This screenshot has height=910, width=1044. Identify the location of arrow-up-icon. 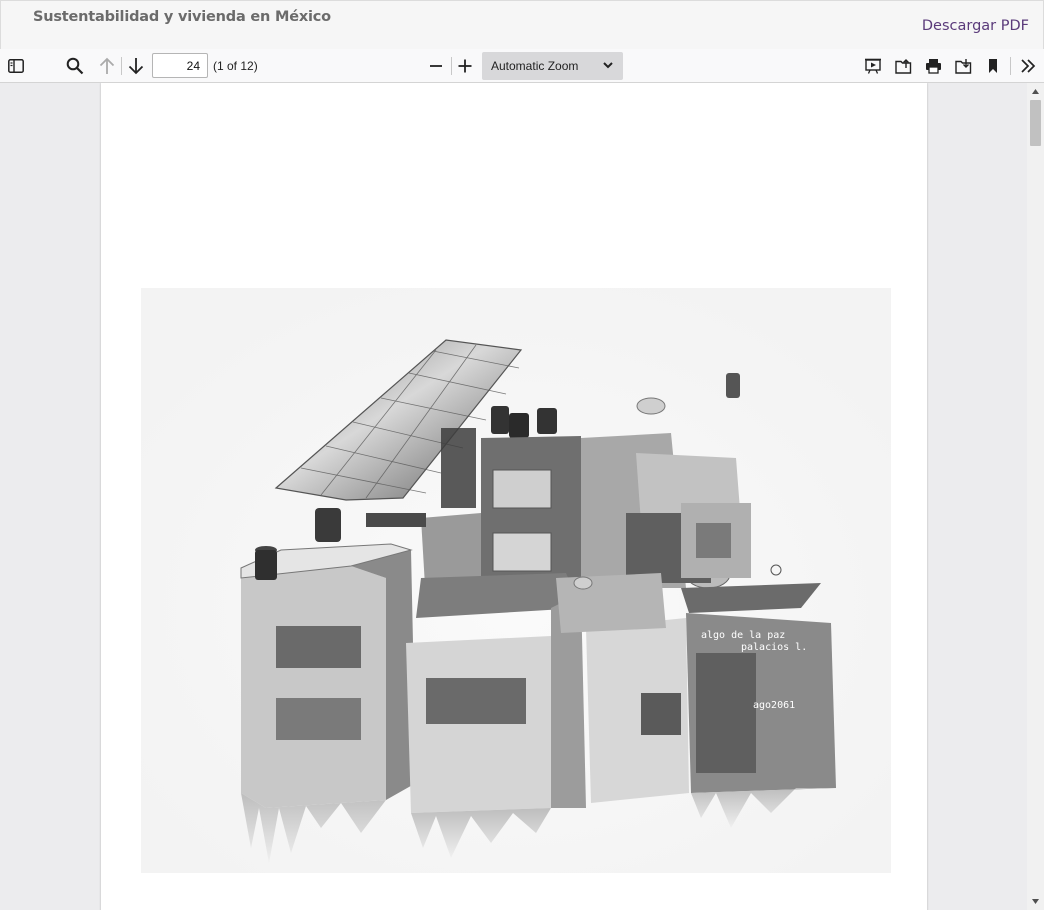
(107, 65).